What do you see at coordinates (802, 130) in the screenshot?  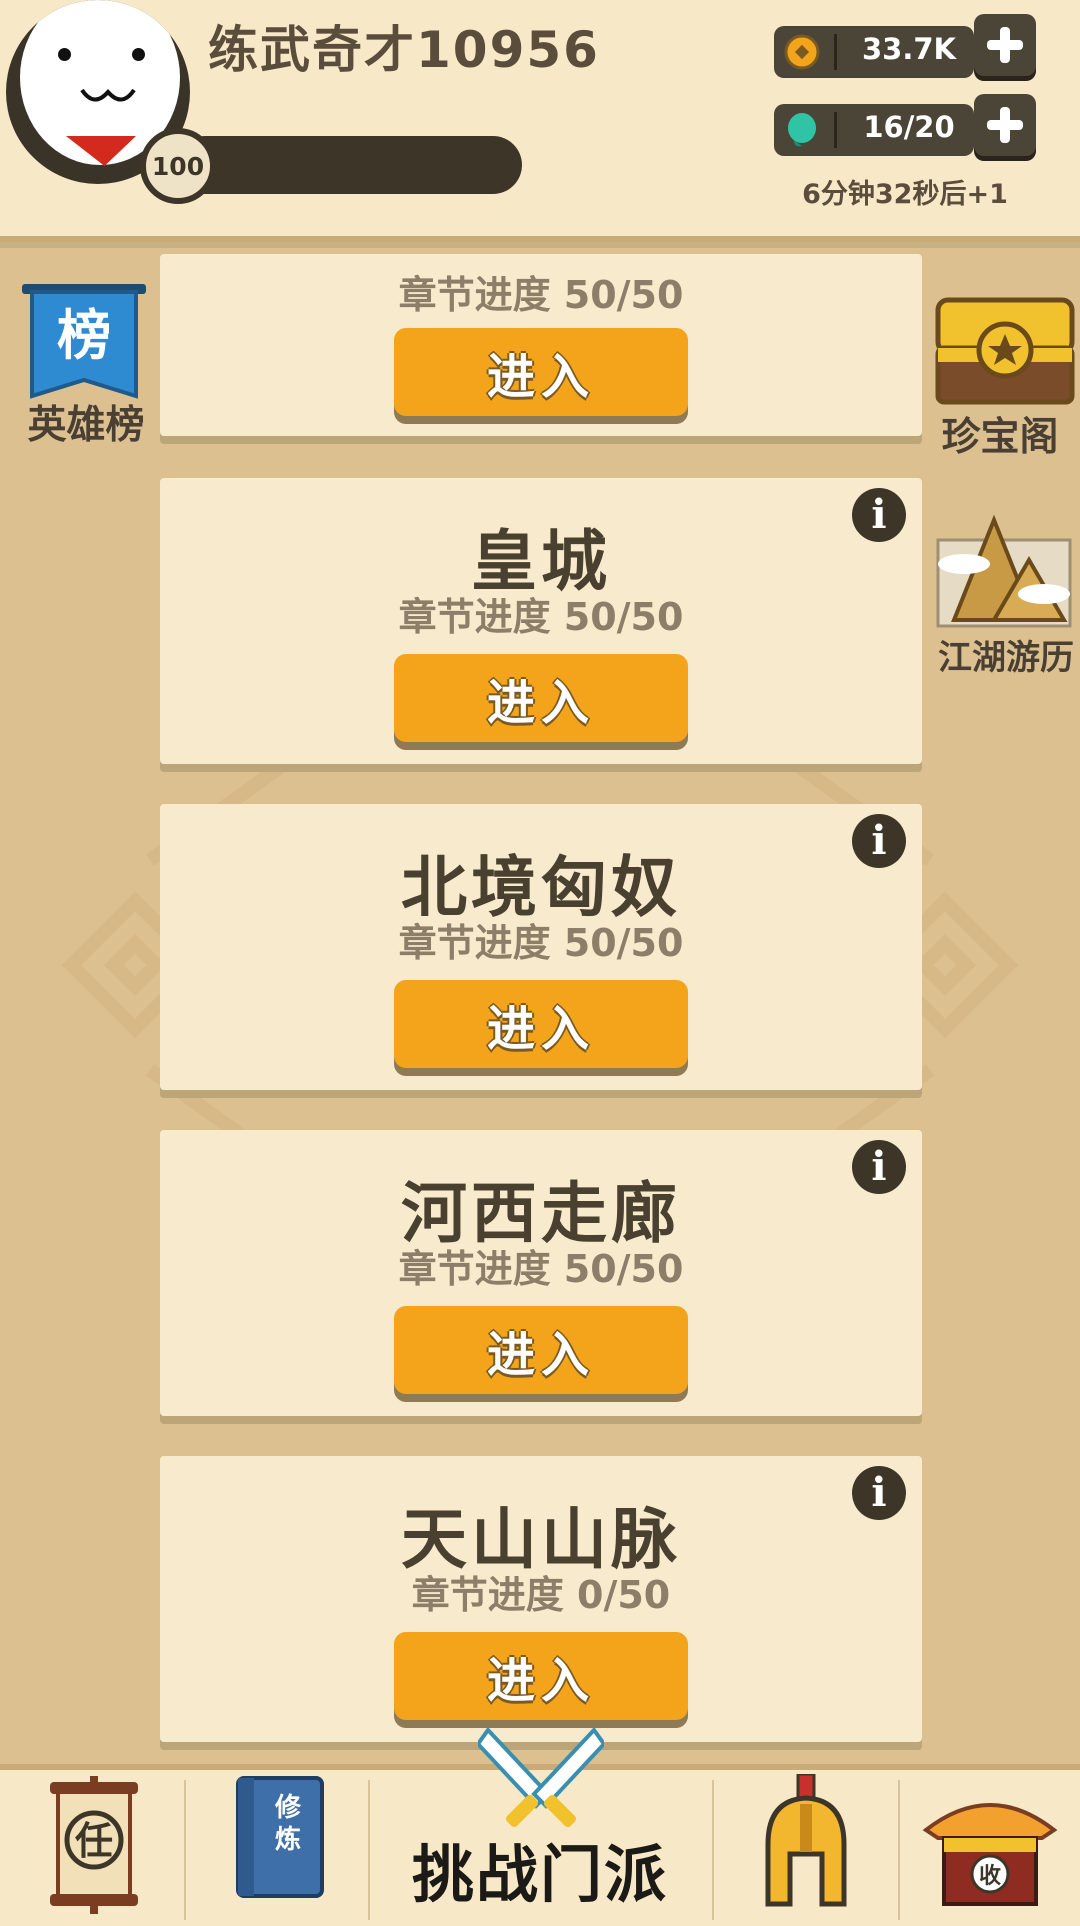 I see `energy-drop-icon` at bounding box center [802, 130].